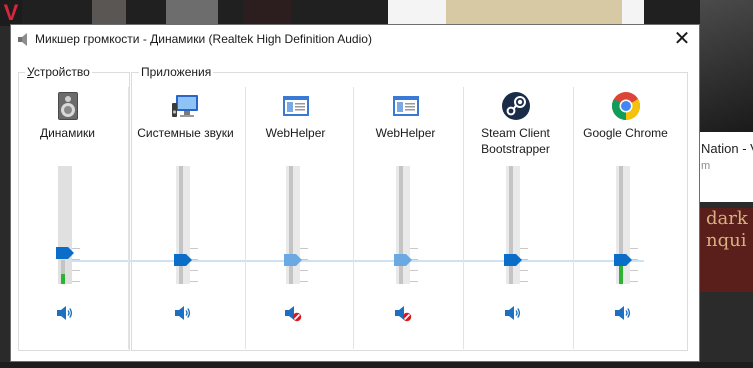 Image resolution: width=753 pixels, height=368 pixels. I want to click on close-button: ✕, so click(682, 39).